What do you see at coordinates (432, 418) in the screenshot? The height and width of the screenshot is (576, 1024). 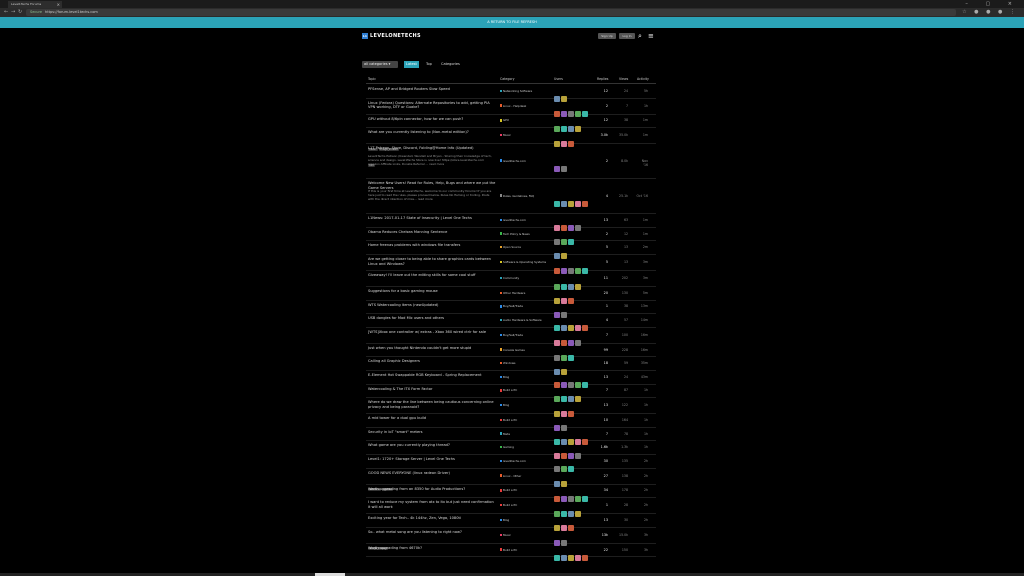 I see `topic-title-link: A mid tower for a dual gpu build` at bounding box center [432, 418].